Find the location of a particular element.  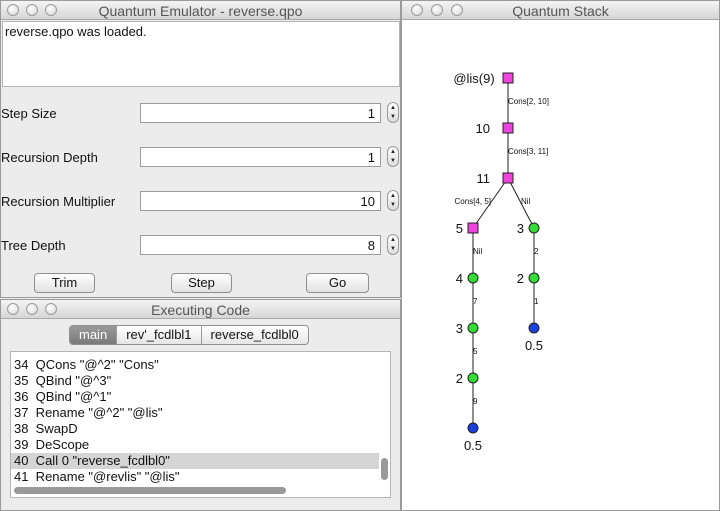

edge-label: 2 is located at coordinates (536, 251).